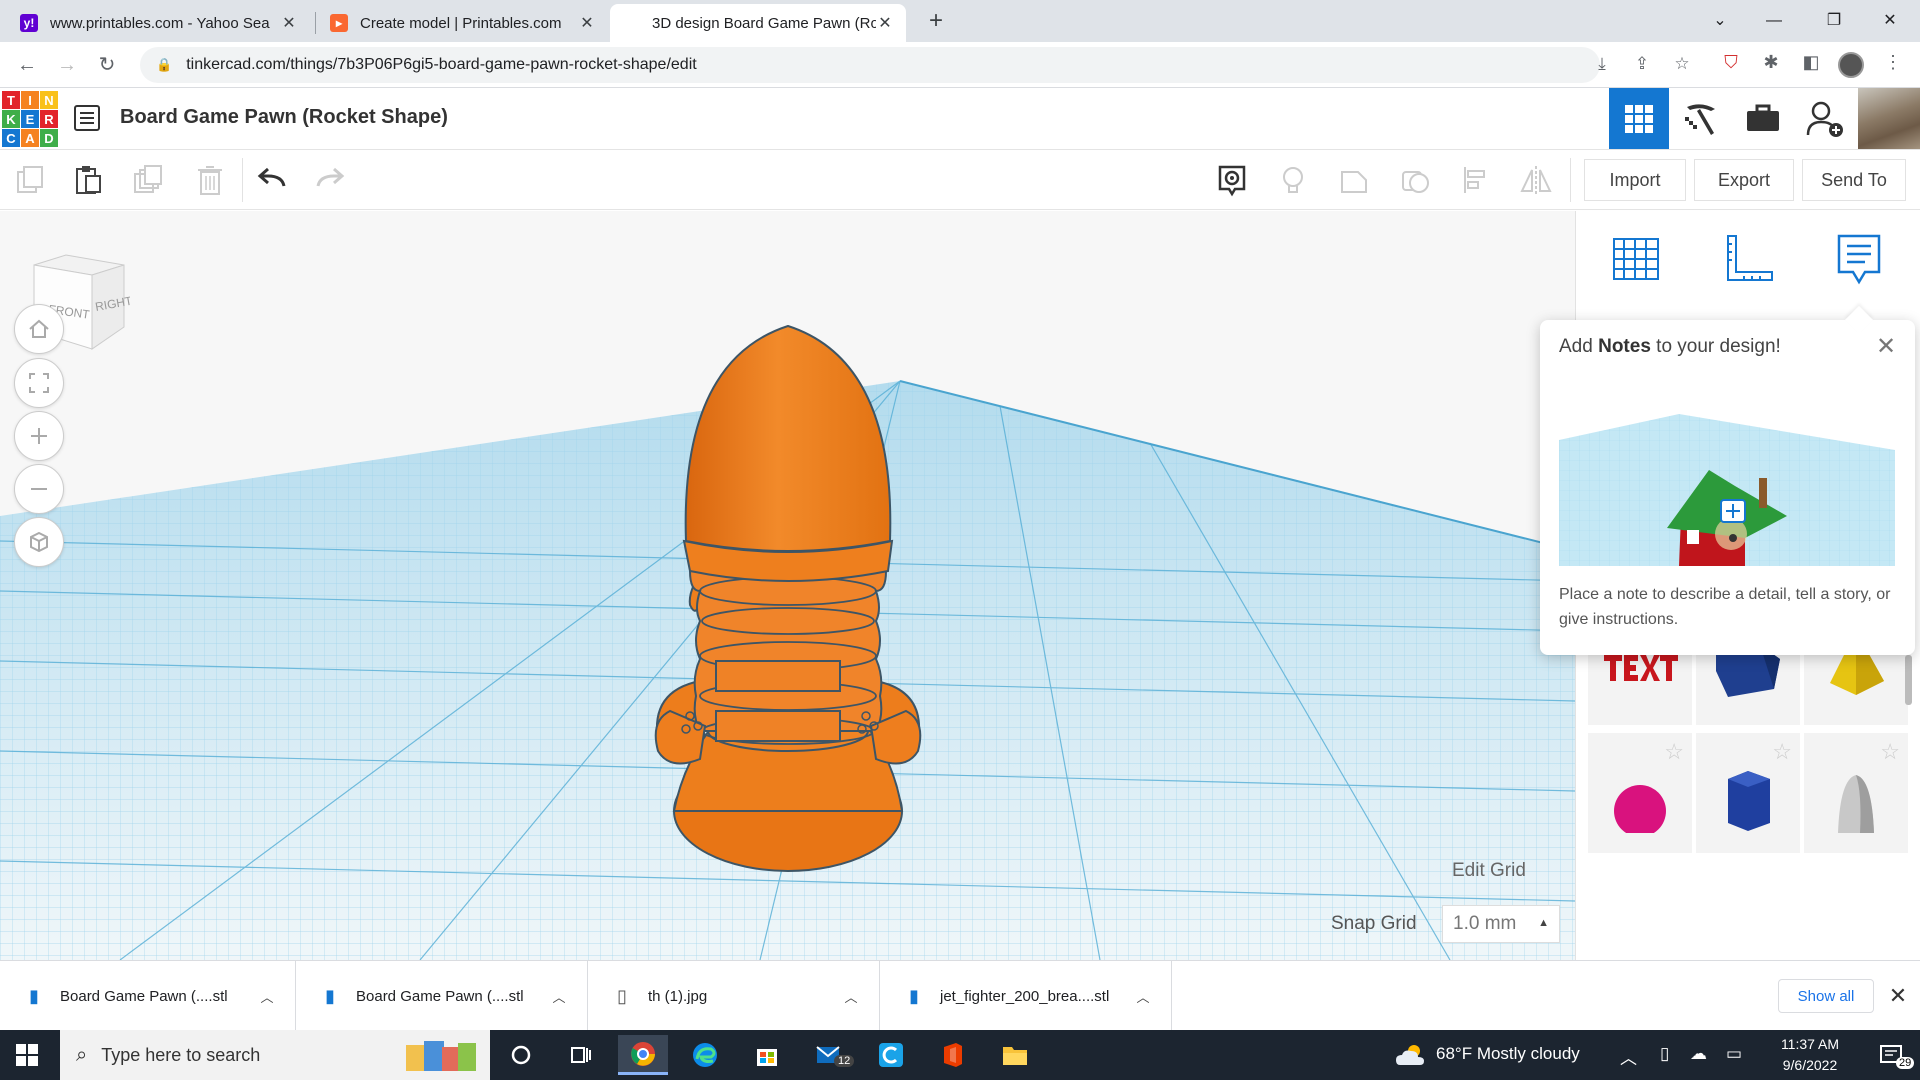 The image size is (1920, 1080). What do you see at coordinates (1476, 180) in the screenshot?
I see `align-icon` at bounding box center [1476, 180].